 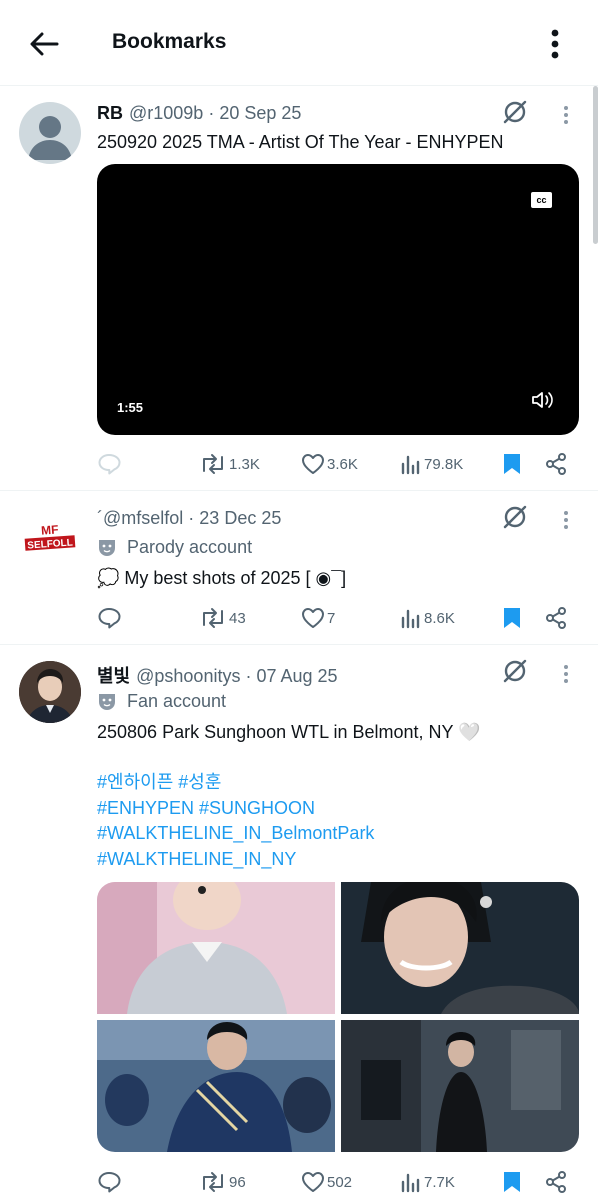 I want to click on views-count: 79.8K, so click(x=444, y=464).